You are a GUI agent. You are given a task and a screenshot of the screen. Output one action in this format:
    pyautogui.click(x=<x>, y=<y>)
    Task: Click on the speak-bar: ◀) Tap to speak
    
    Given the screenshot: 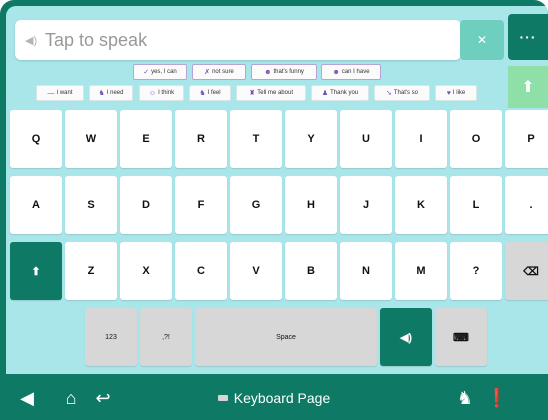 What is the action you would take?
    pyautogui.click(x=238, y=40)
    